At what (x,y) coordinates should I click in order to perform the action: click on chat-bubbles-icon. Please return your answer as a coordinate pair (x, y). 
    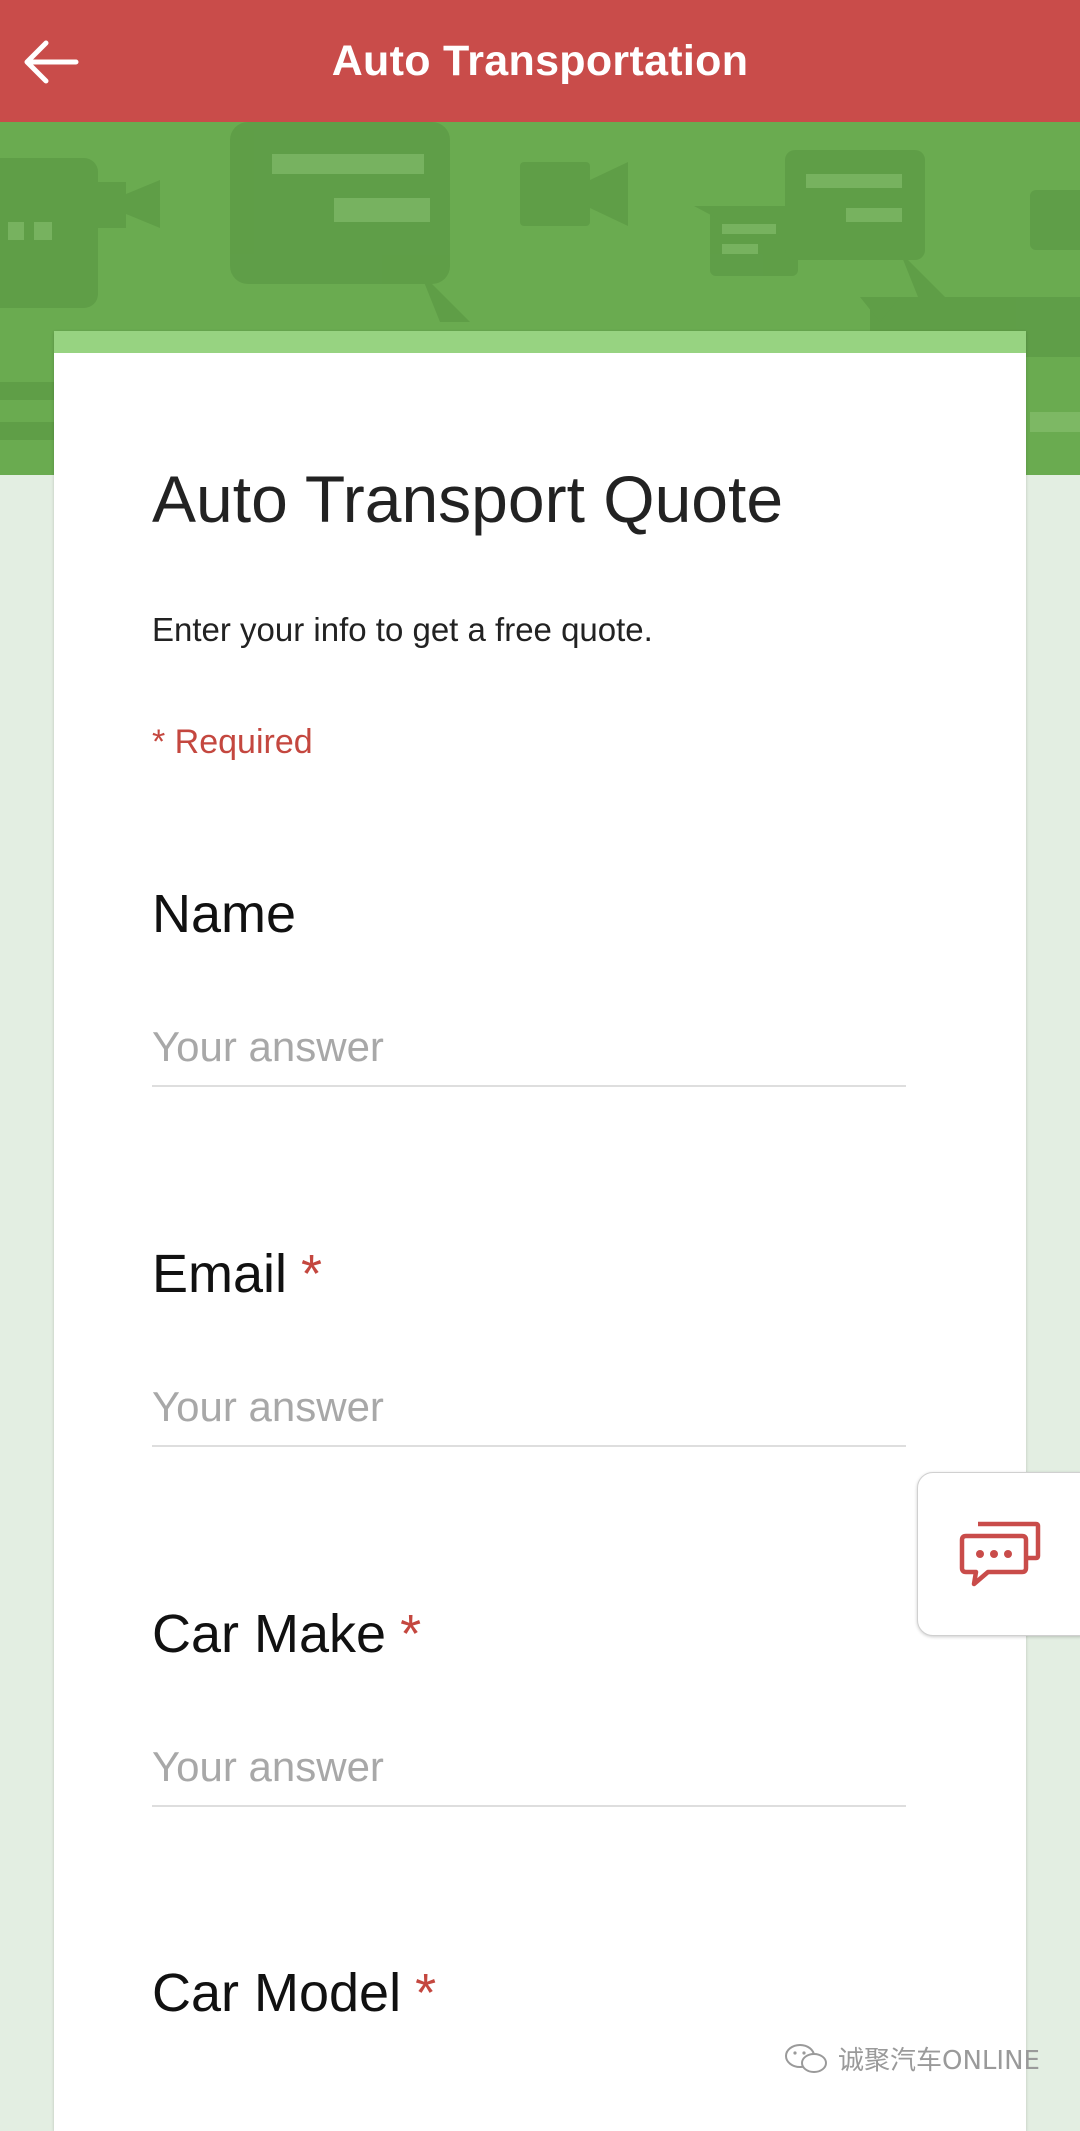
    Looking at the image, I should click on (999, 1554).